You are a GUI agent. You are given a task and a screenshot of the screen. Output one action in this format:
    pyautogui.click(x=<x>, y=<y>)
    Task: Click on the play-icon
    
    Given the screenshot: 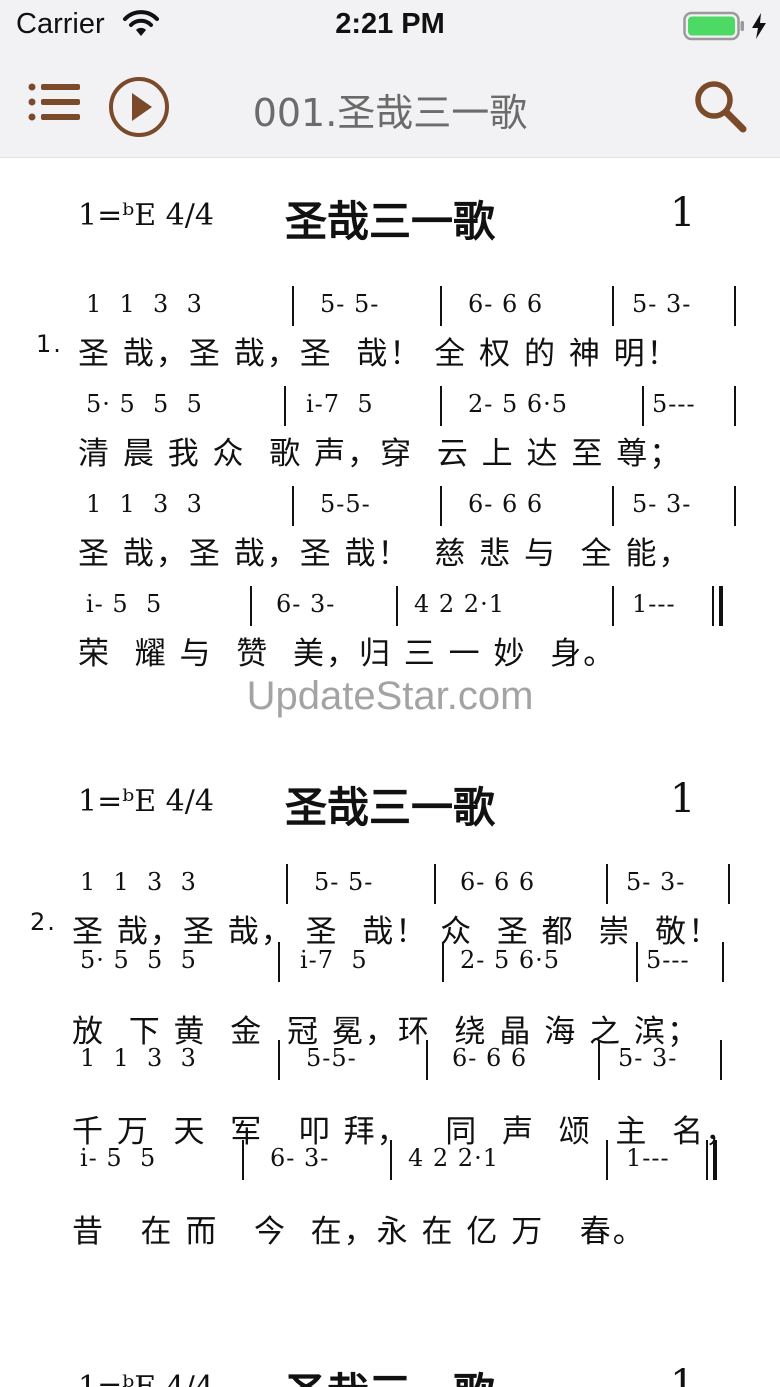 What is the action you would take?
    pyautogui.click(x=139, y=107)
    